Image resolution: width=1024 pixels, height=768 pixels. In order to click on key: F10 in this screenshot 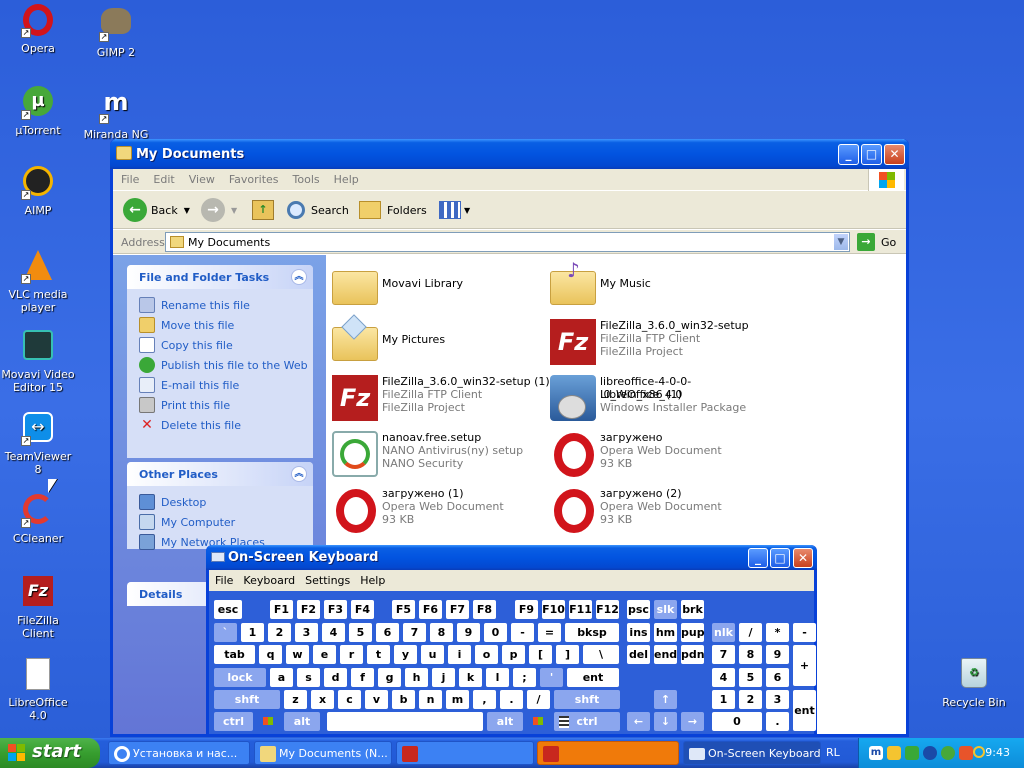, I will do `click(553, 609)`.